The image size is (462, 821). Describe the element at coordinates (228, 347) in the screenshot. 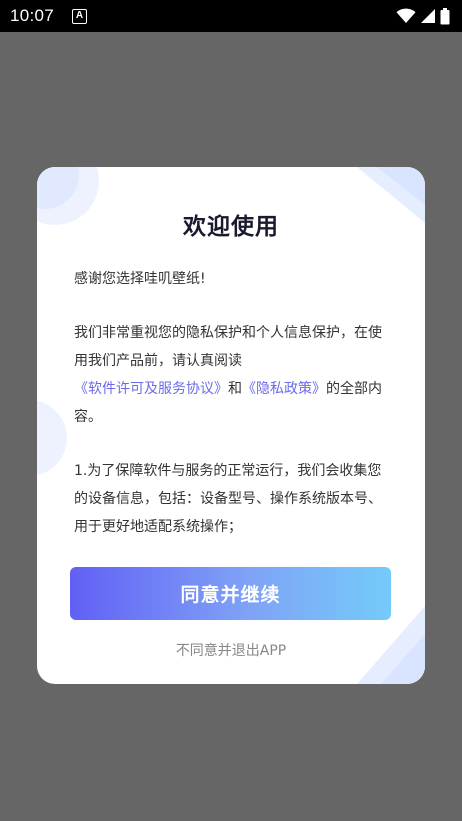

I see `privacy-text-prefix: 我们非常重视您的隐私保护和个人信息保护，在使用我们产品前，请认真阅读` at that location.